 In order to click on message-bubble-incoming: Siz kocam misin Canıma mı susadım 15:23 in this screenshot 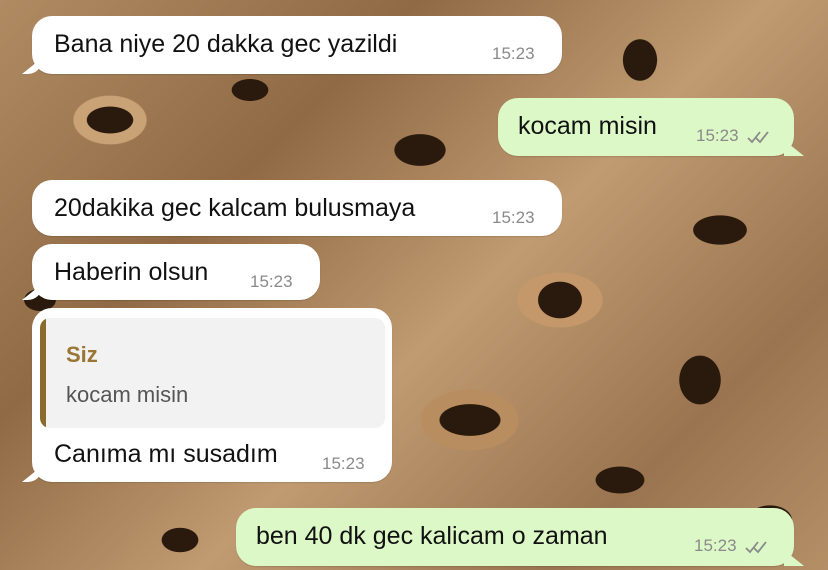, I will do `click(207, 395)`.